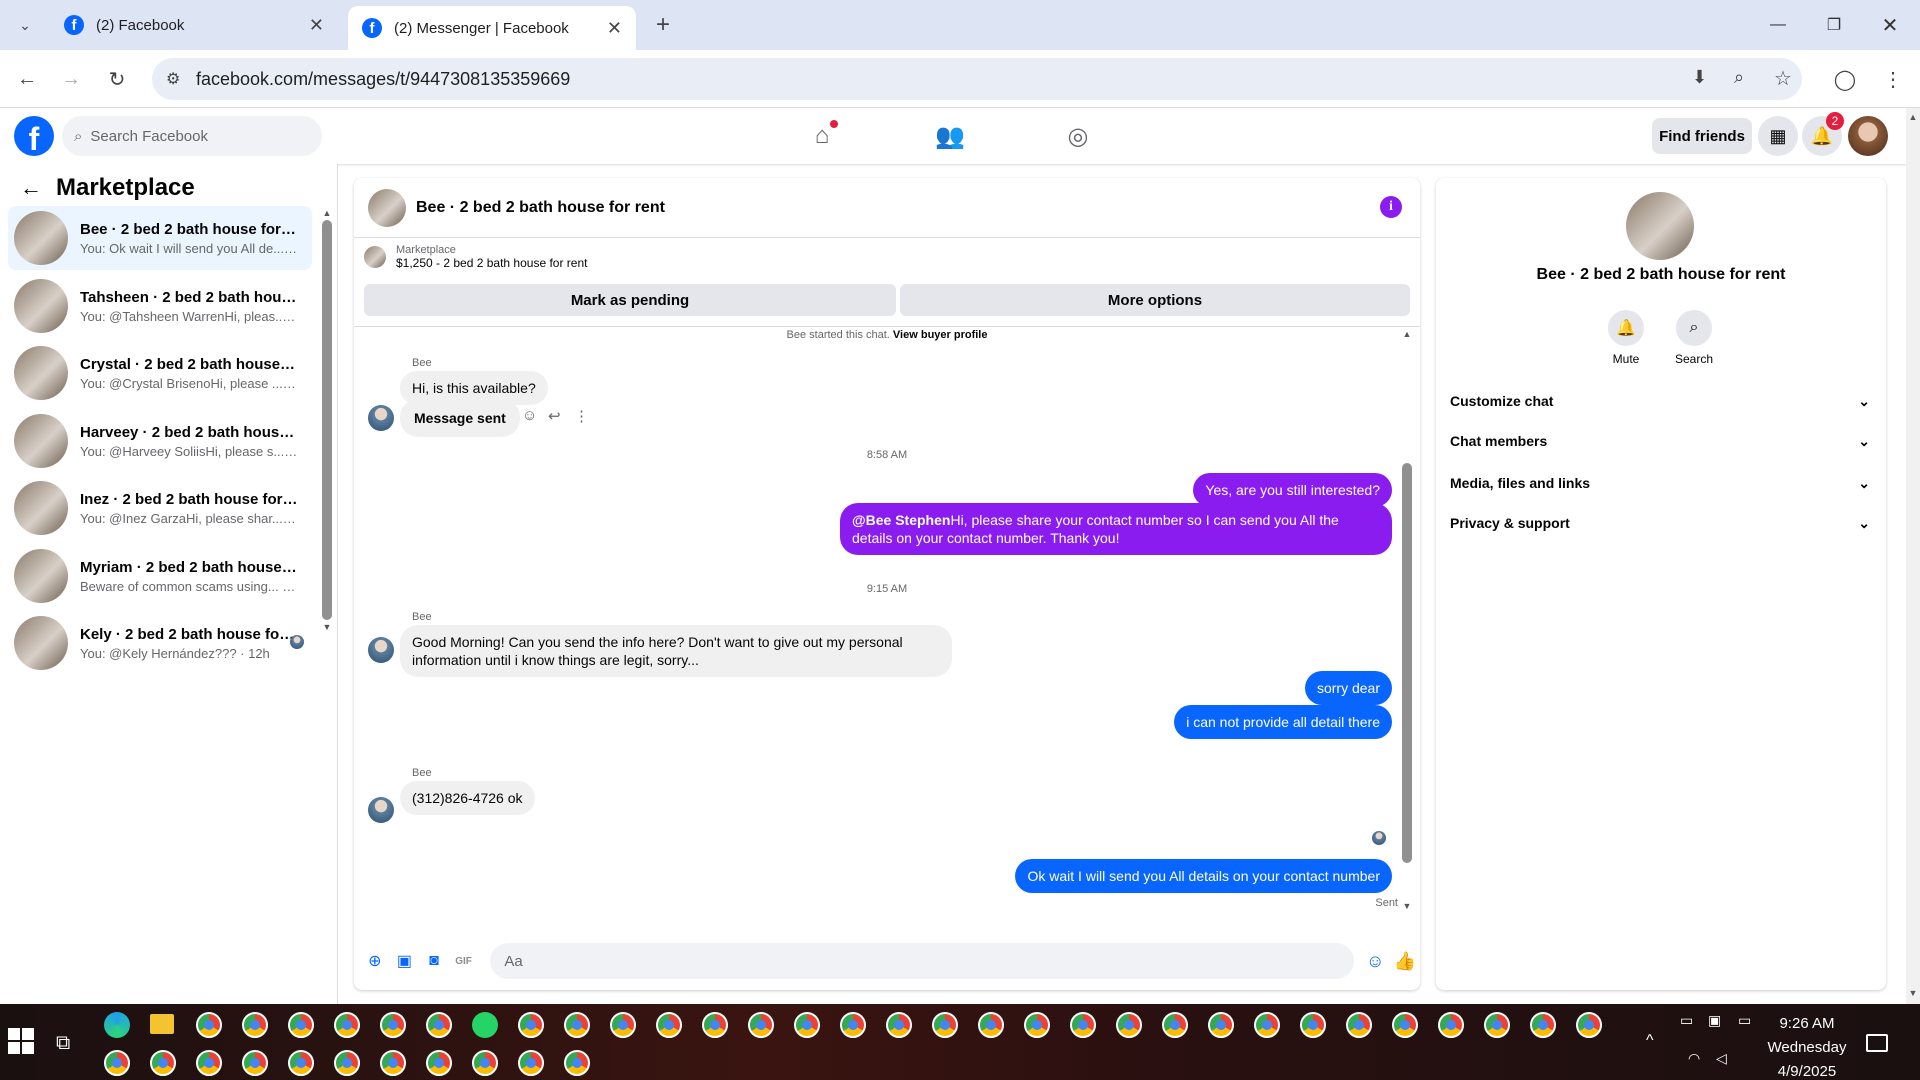 This screenshot has width=1920, height=1080. Describe the element at coordinates (1283, 722) in the screenshot. I see `message-bubble: i can not provide all detail there` at that location.